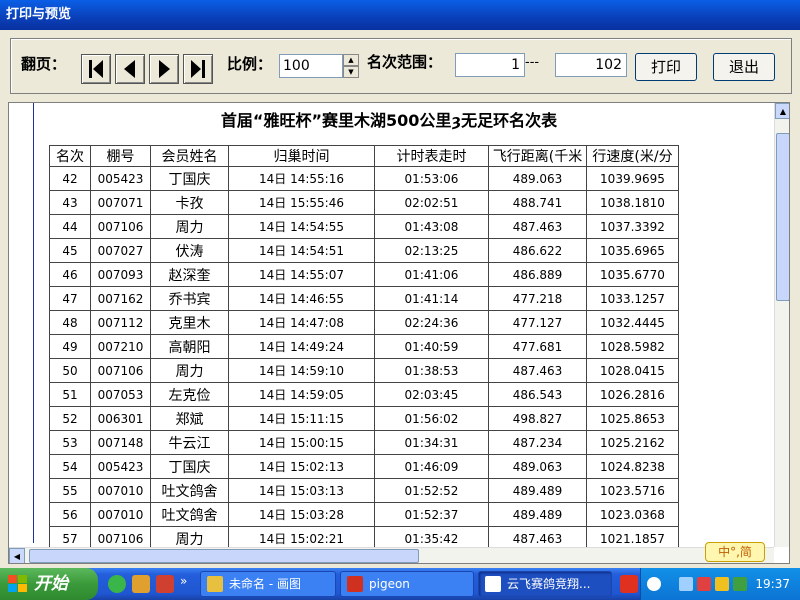  What do you see at coordinates (537, 202) in the screenshot?
I see `table-cell: 488.741` at bounding box center [537, 202].